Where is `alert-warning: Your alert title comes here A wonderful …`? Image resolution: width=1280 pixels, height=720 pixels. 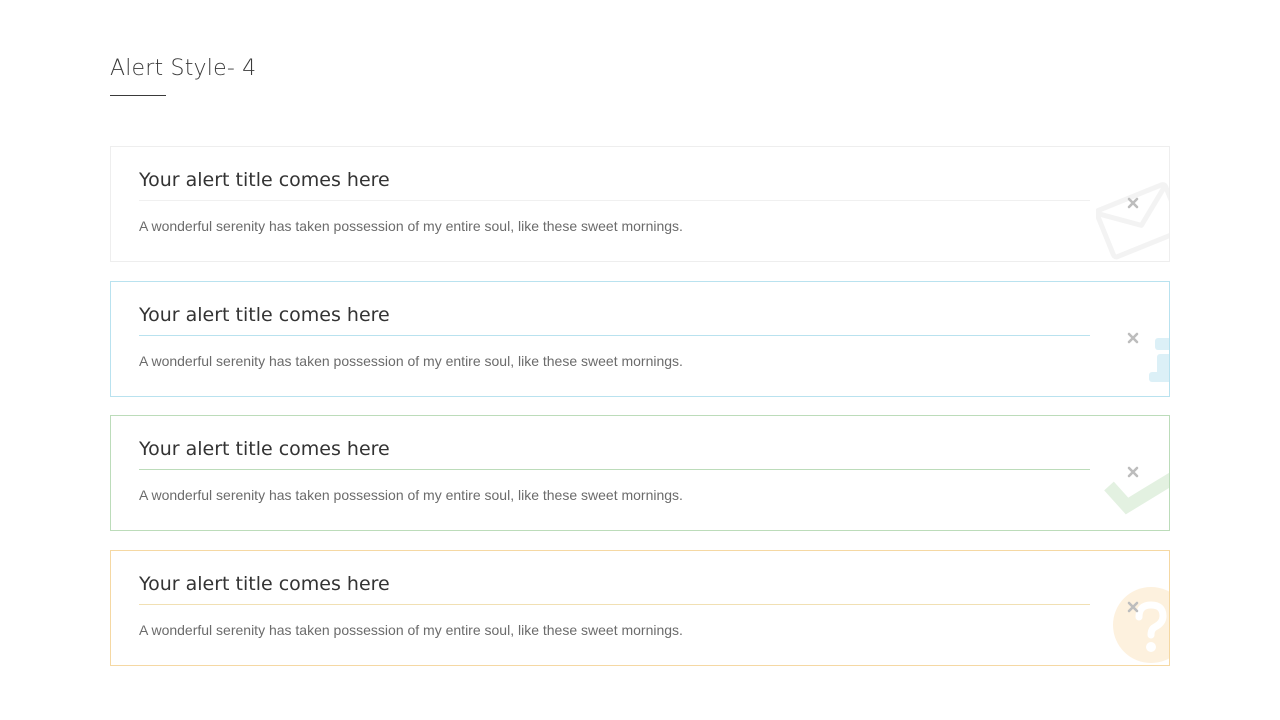
alert-warning: Your alert title comes here A wonderful … is located at coordinates (640, 608).